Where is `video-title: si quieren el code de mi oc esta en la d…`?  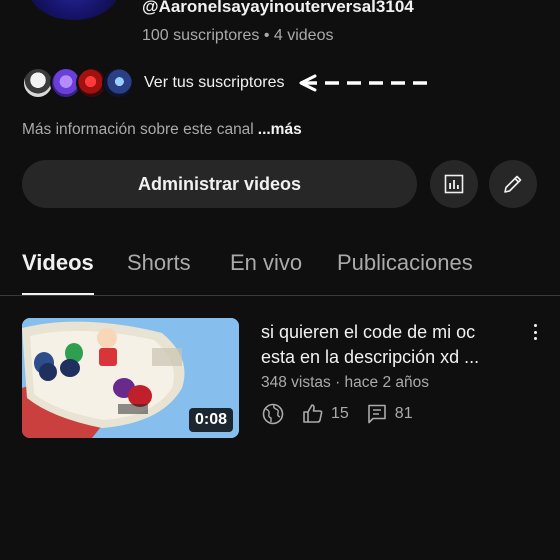 video-title: si quieren el code de mi oc esta en la d… is located at coordinates (392, 345).